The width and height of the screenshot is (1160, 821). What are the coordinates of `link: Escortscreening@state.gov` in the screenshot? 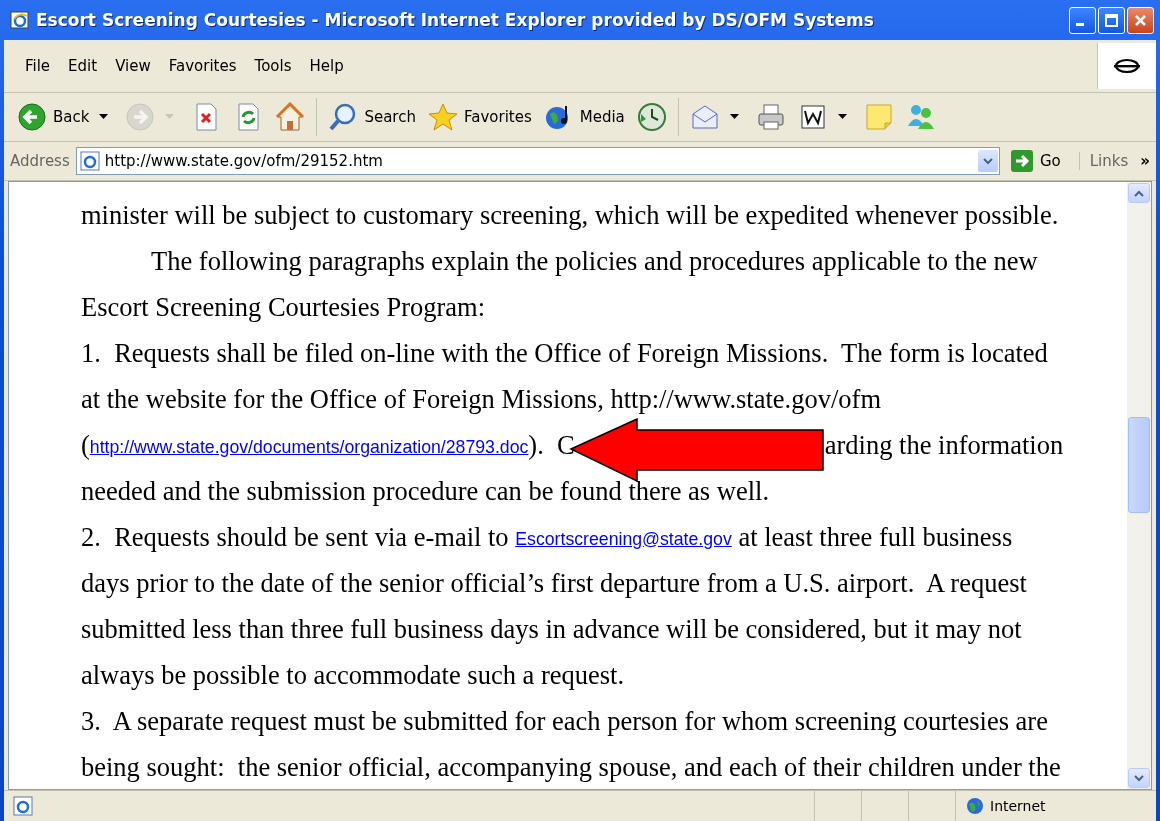 It's located at (623, 539).